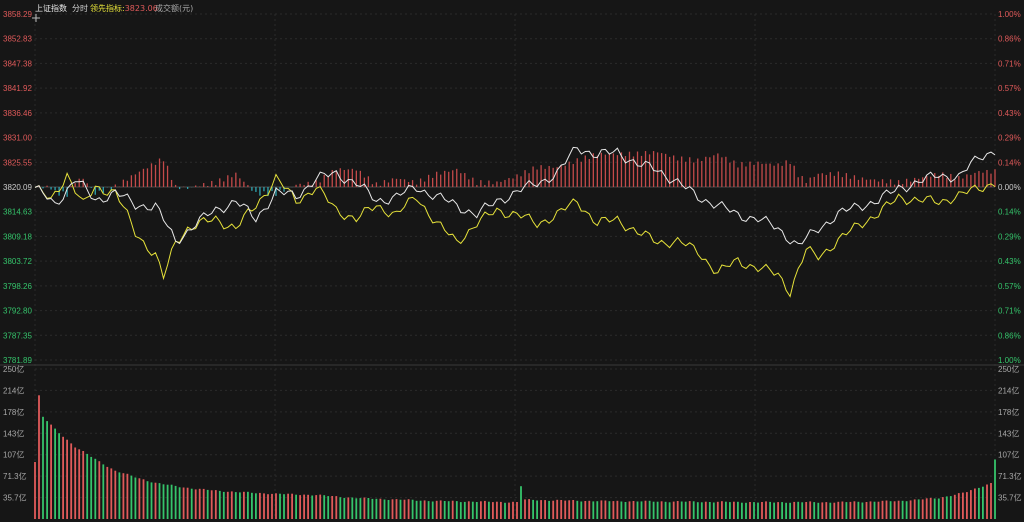 The width and height of the screenshot is (1024, 522). I want to click on price-tick-label: 3798.26, so click(17, 286).